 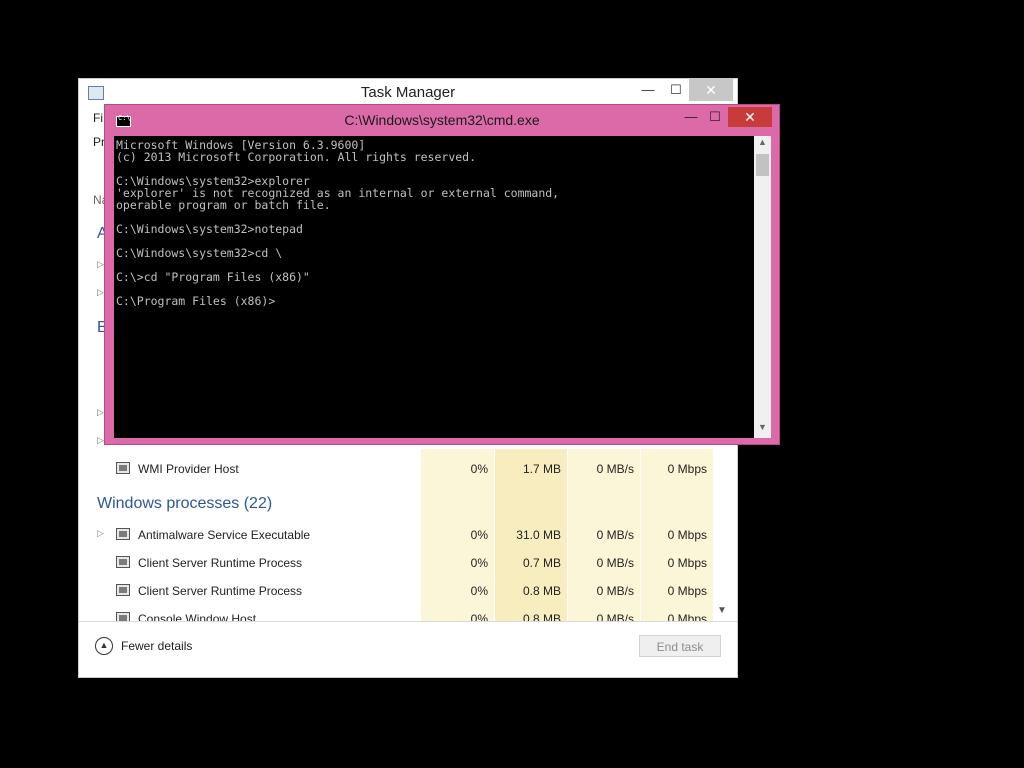 What do you see at coordinates (762, 165) in the screenshot?
I see `scrollbar-thumb` at bounding box center [762, 165].